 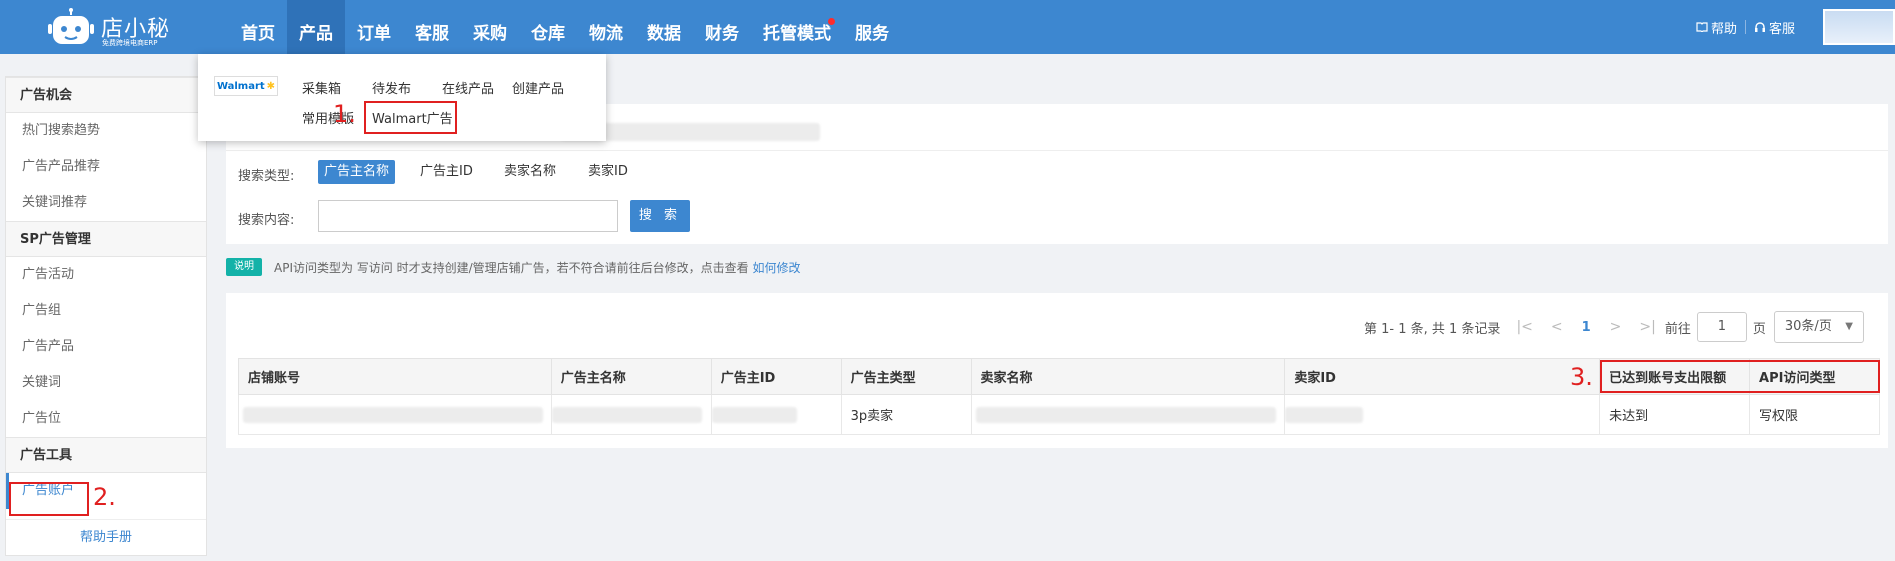 What do you see at coordinates (240, 86) in the screenshot?
I see `walmart-logo-text: Walmart` at bounding box center [240, 86].